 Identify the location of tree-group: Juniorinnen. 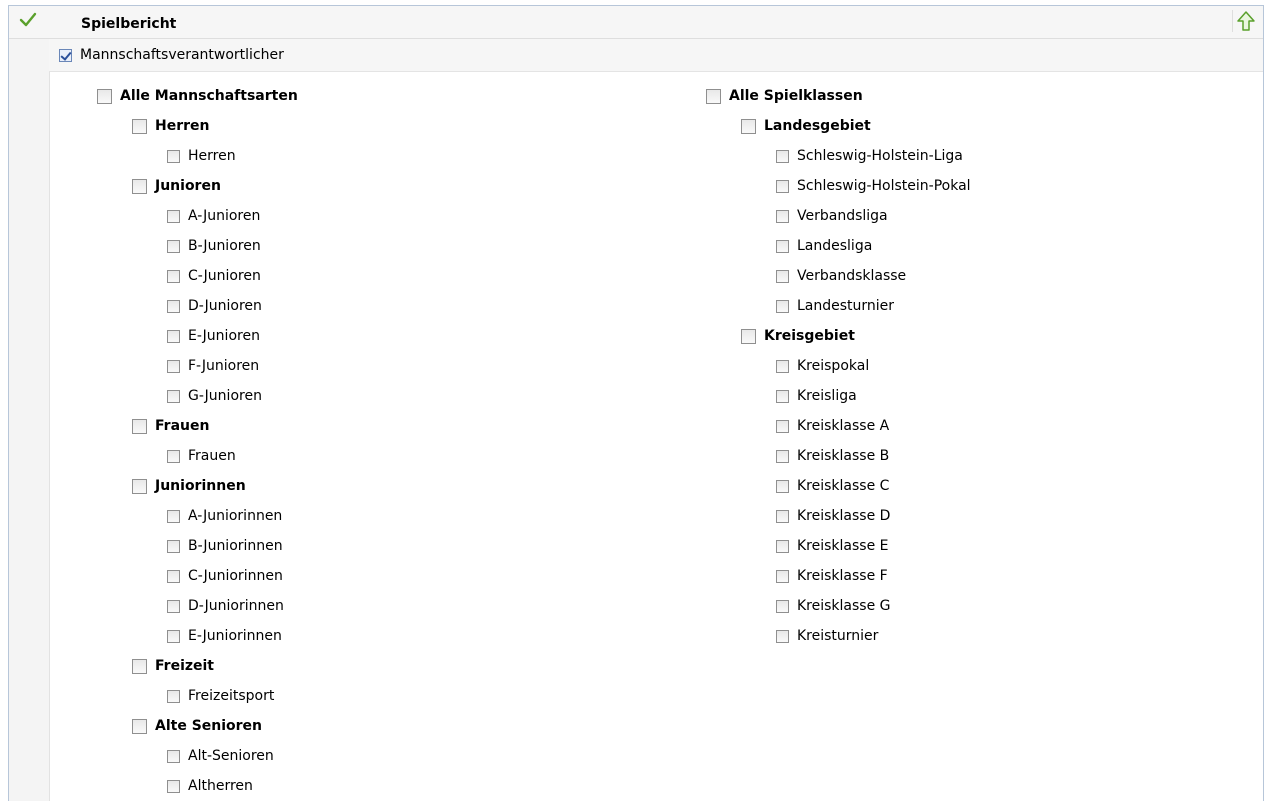
(189, 486).